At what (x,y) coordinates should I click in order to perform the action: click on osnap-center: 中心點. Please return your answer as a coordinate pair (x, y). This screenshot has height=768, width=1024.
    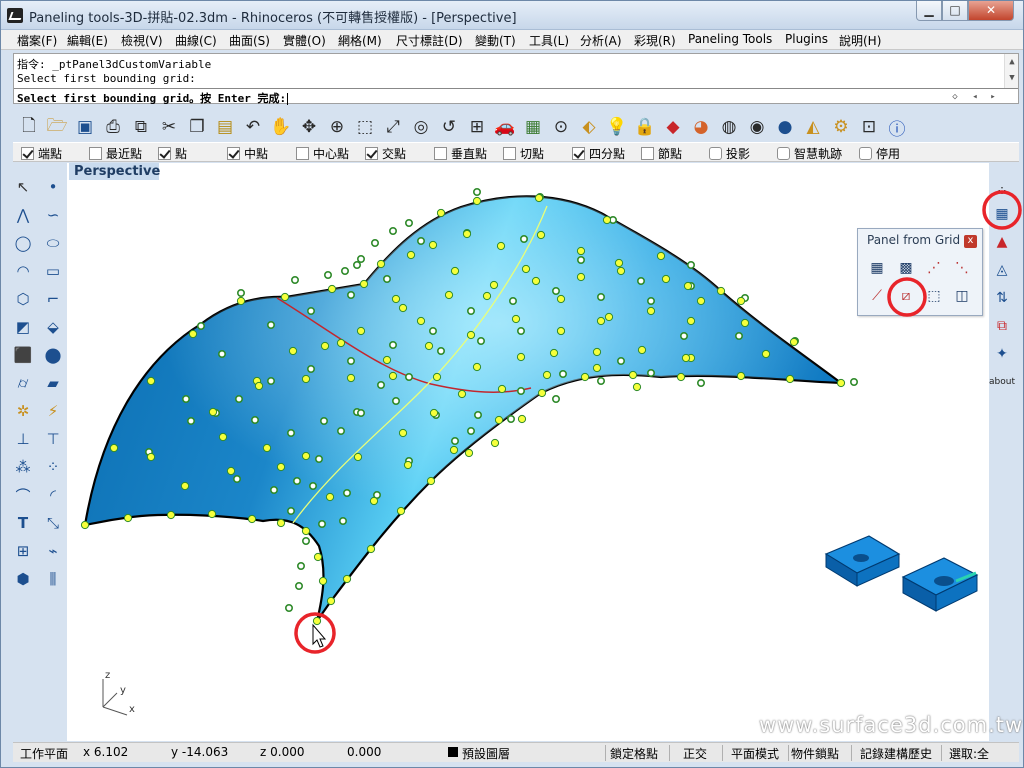
    Looking at the image, I should click on (322, 153).